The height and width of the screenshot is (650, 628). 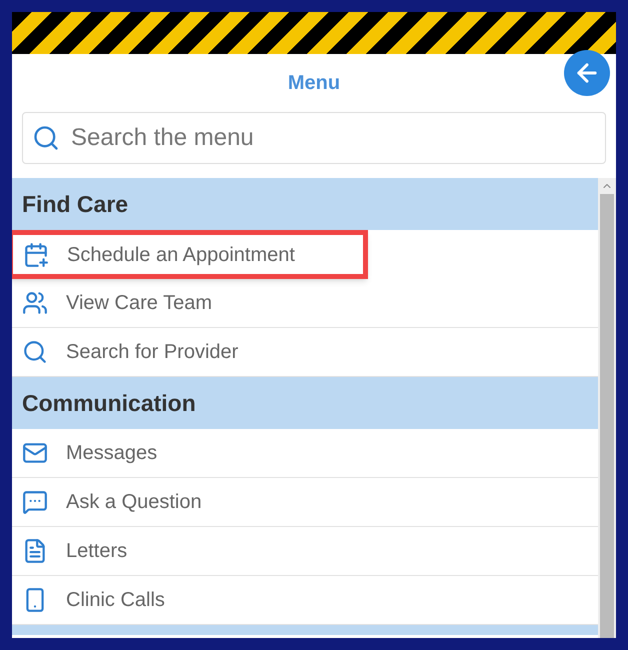 I want to click on back-button, so click(x=587, y=73).